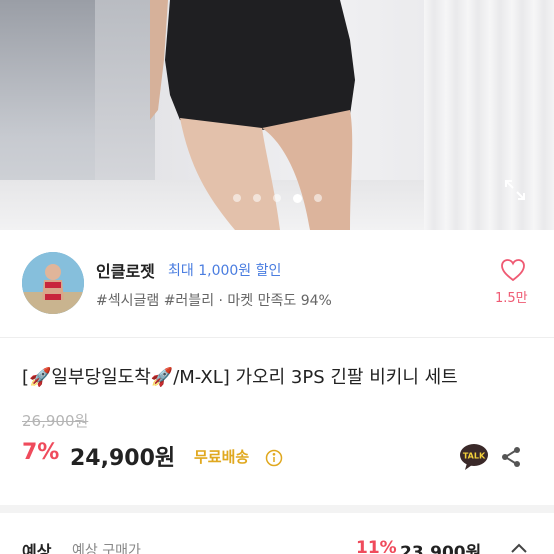  I want to click on original-price: 26,900원, so click(55, 421).